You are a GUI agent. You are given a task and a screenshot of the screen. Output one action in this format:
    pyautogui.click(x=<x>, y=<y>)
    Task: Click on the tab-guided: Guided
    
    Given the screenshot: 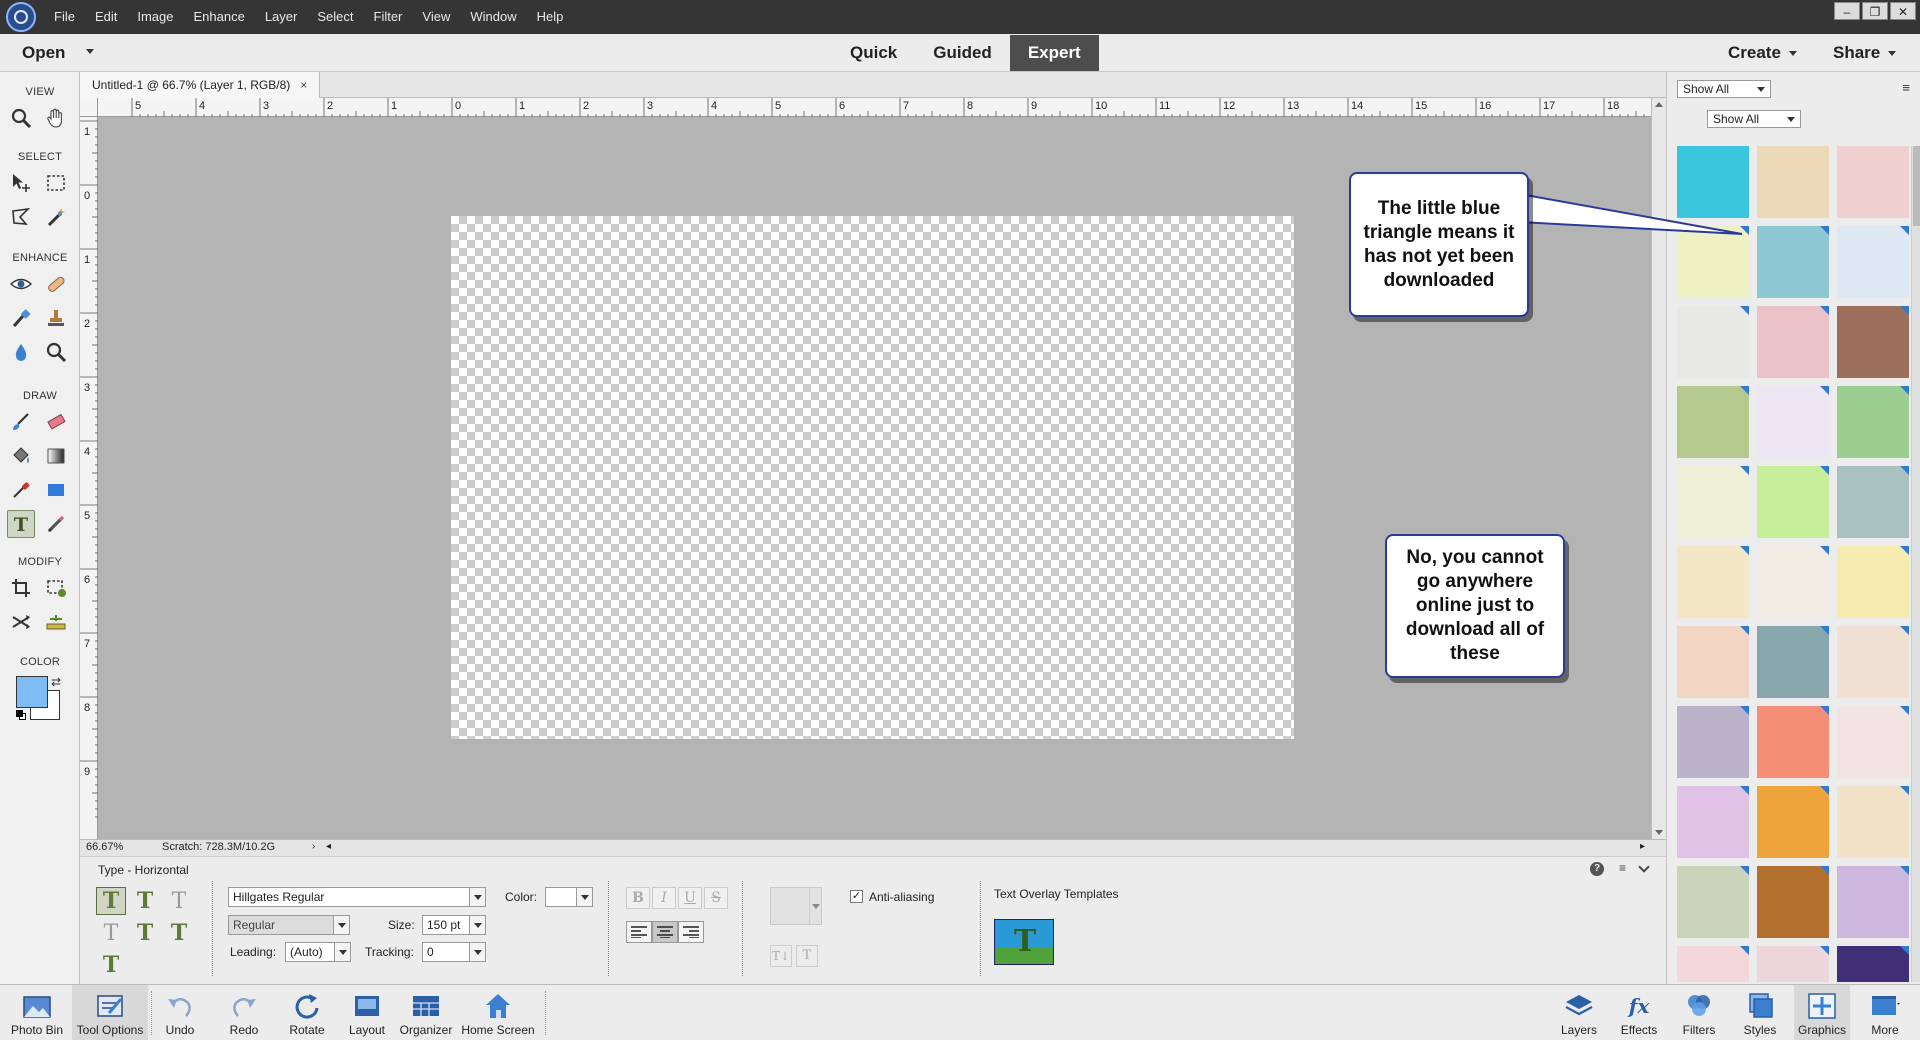 What is the action you would take?
    pyautogui.click(x=962, y=53)
    